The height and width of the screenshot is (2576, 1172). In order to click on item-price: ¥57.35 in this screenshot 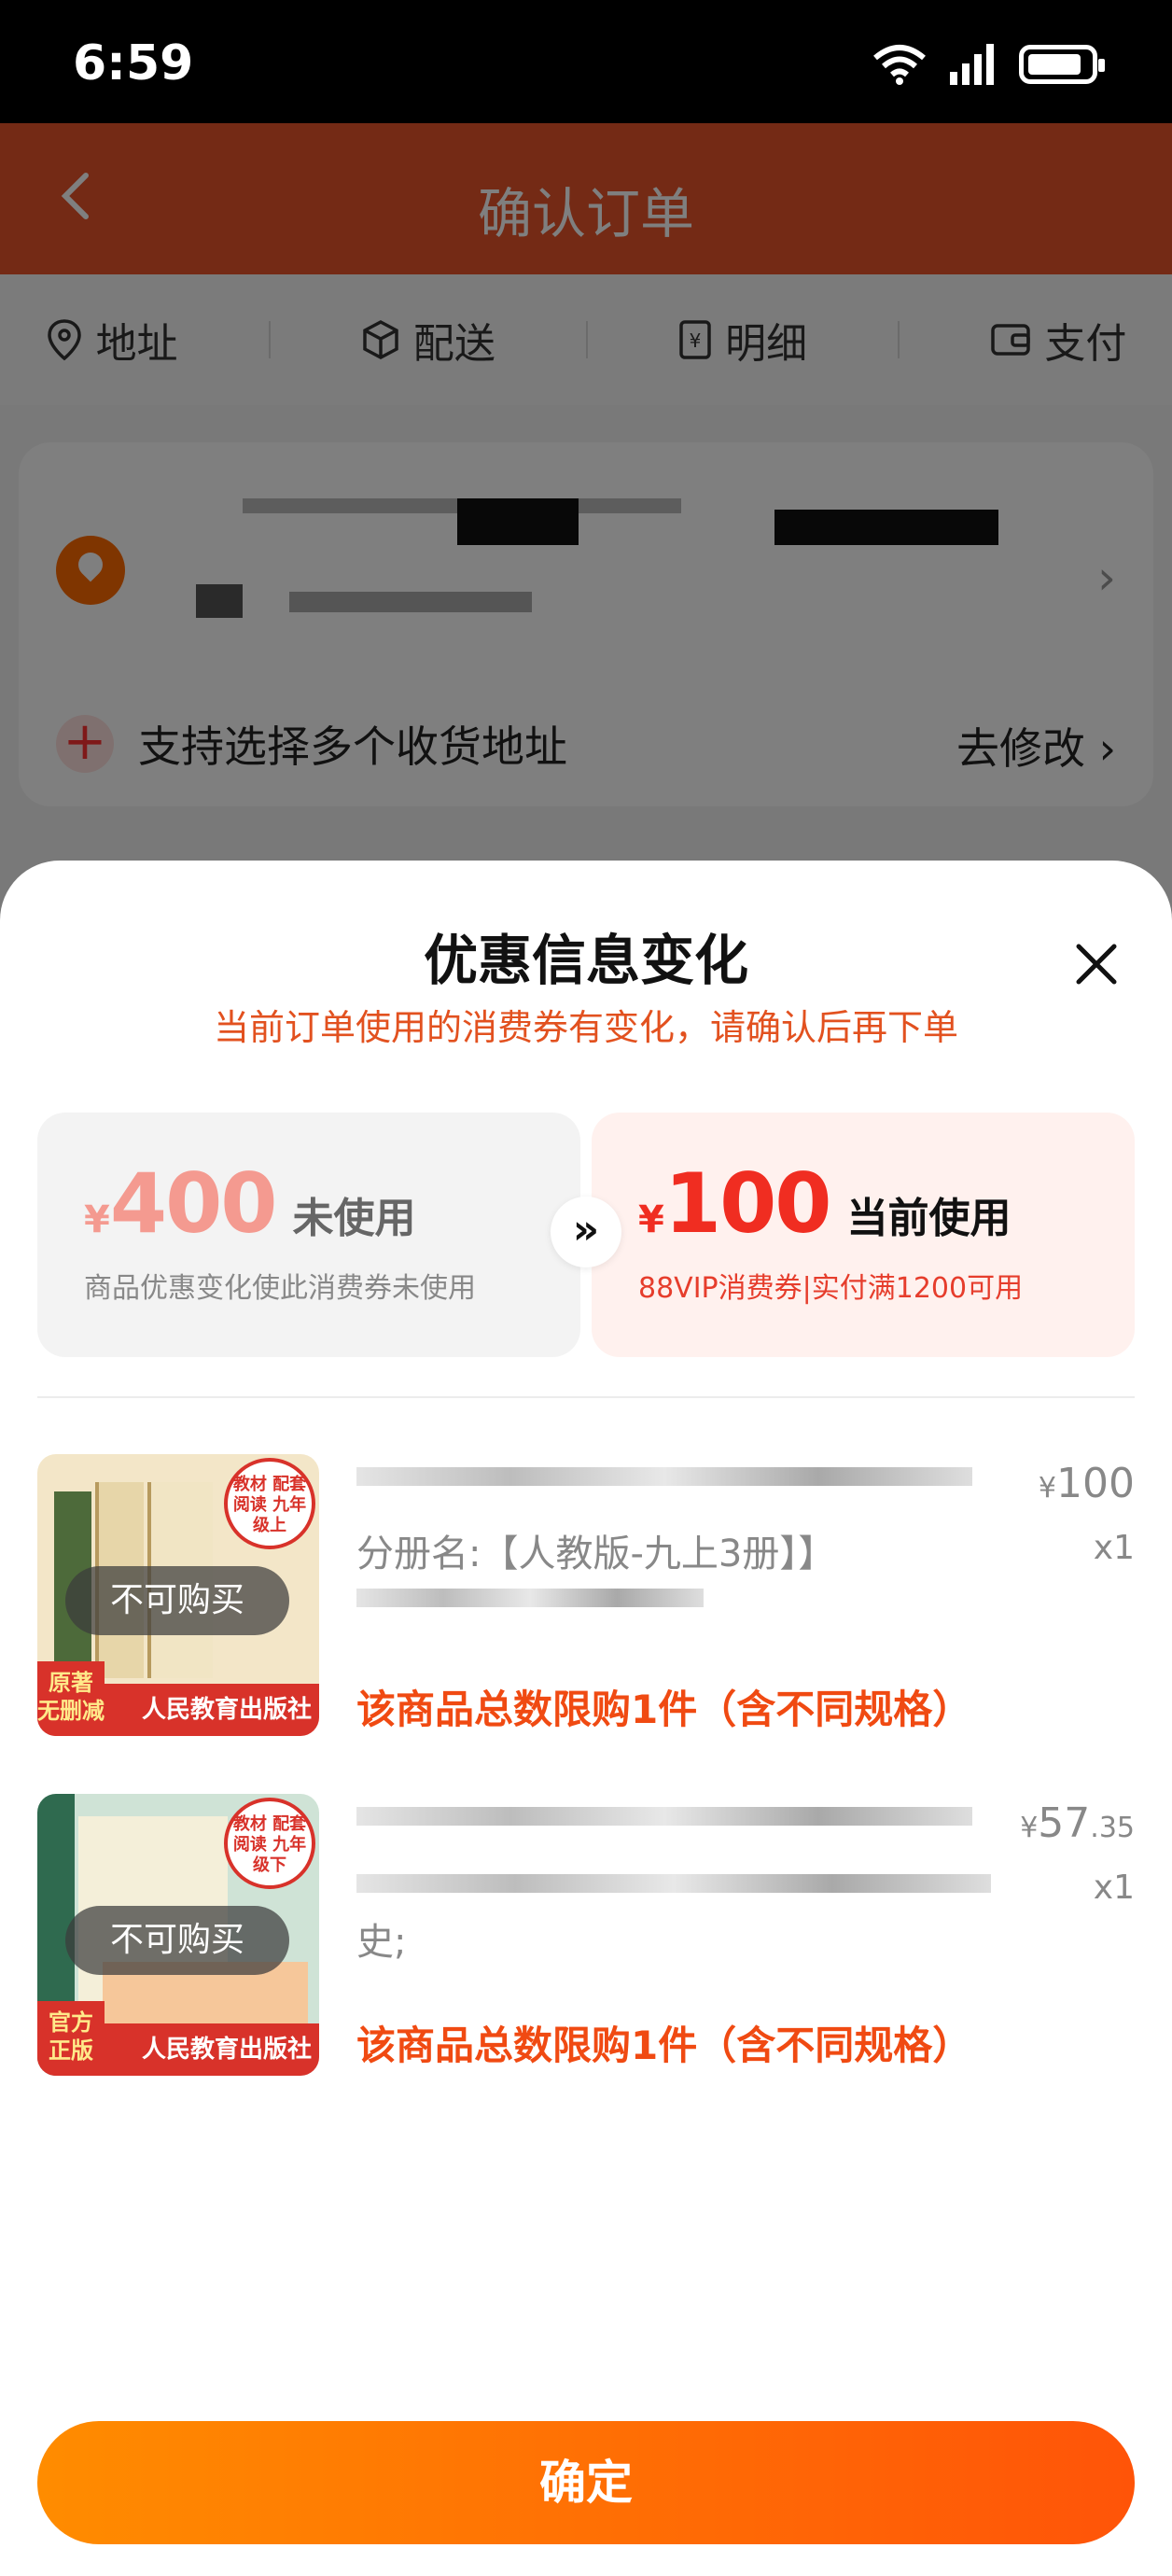, I will do `click(1077, 1823)`.